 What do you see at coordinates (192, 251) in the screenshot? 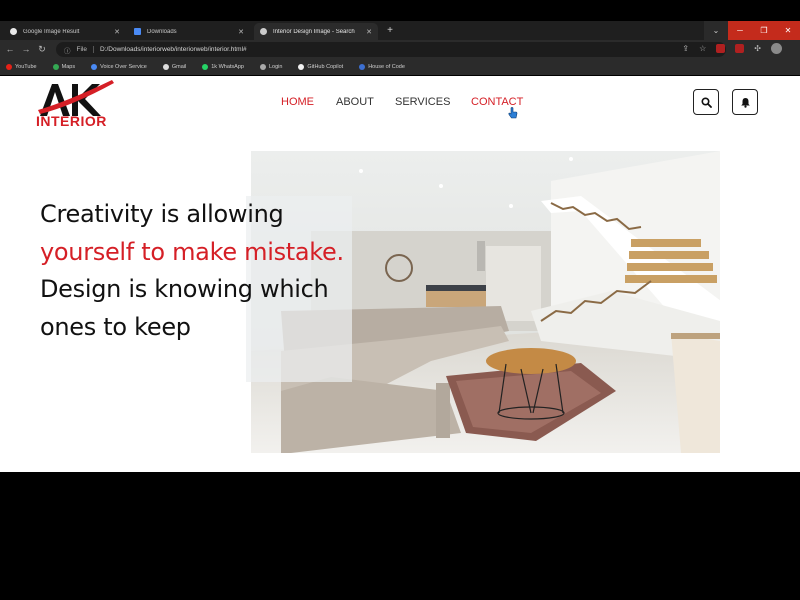
I see `headline-highlight: yourself to make mistake.` at bounding box center [192, 251].